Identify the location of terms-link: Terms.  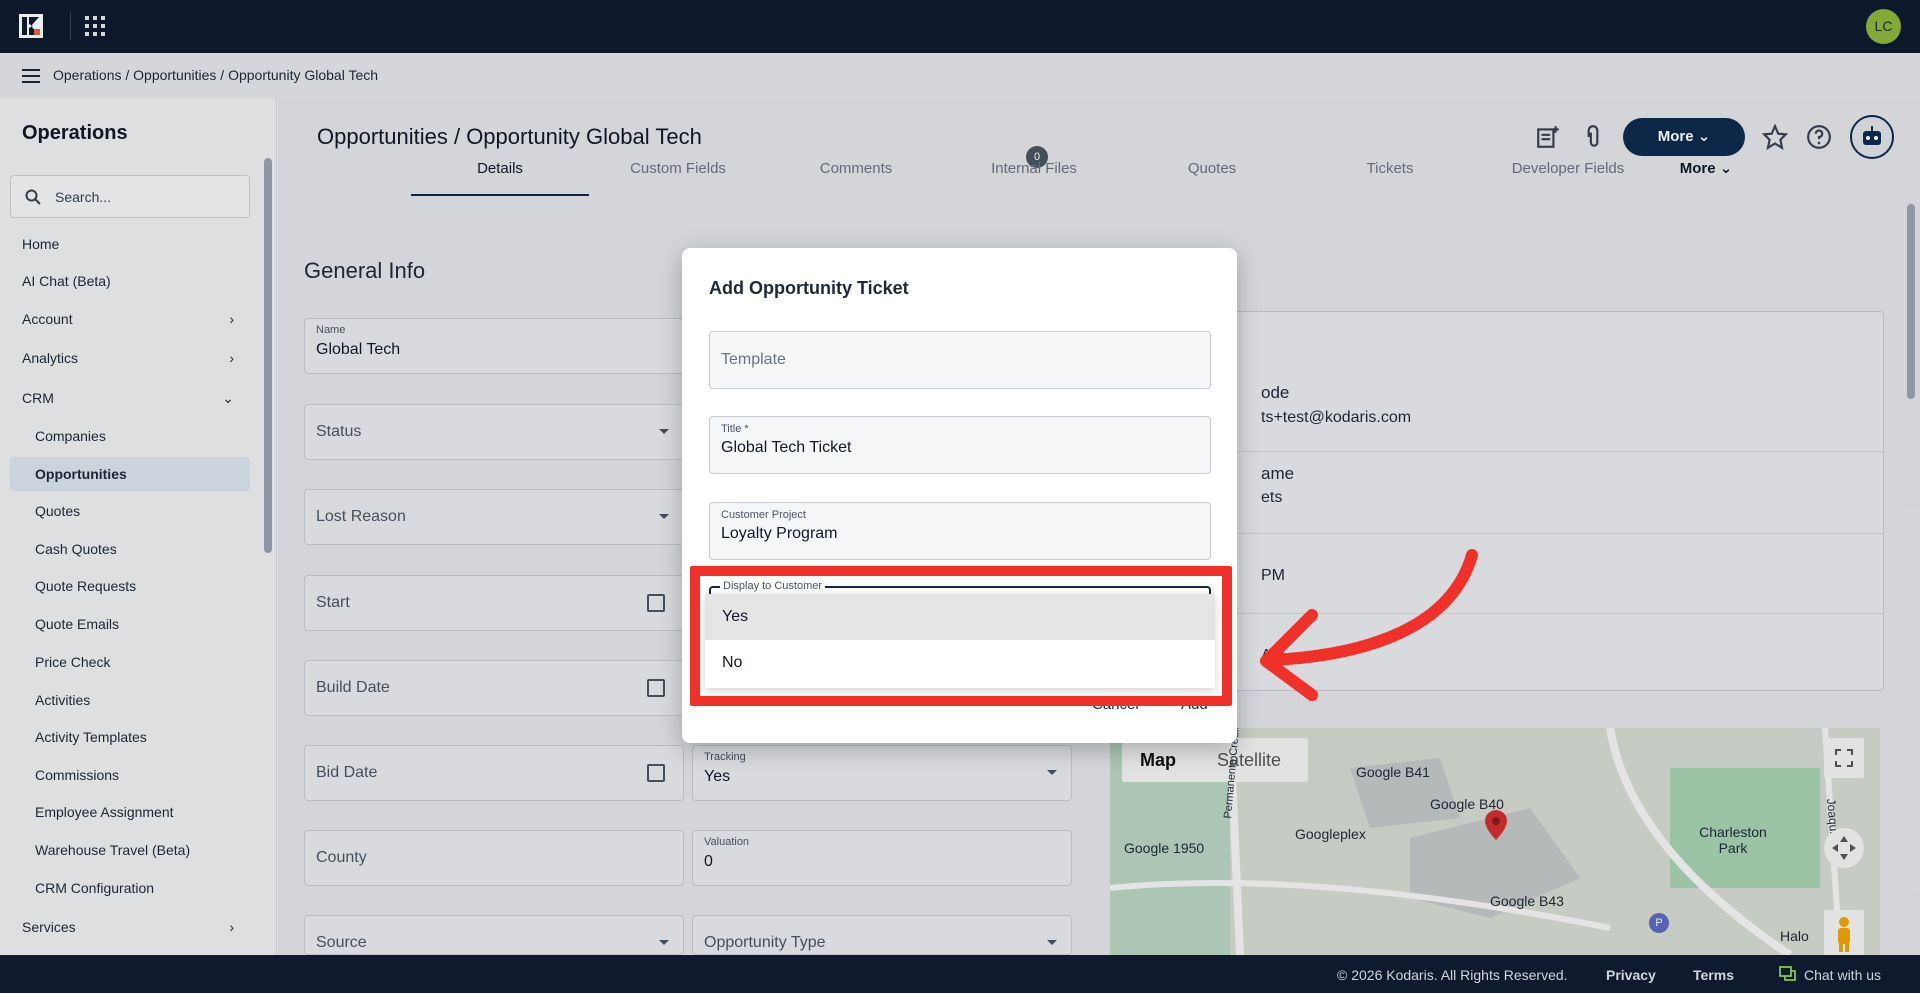
(1713, 975).